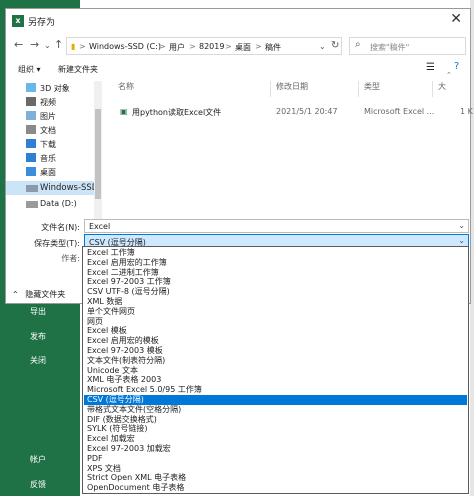  What do you see at coordinates (275, 390) in the screenshot?
I see `filetype-option: Microsoft Excel 5.0/95 工作簿` at bounding box center [275, 390].